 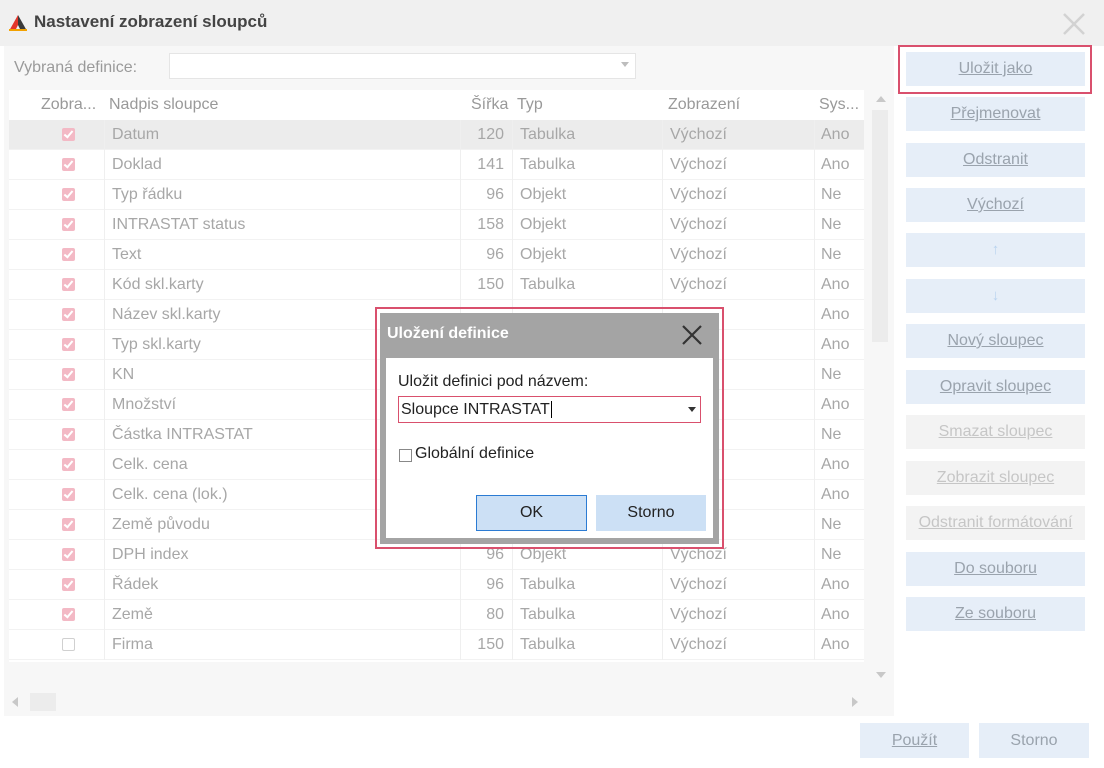 What do you see at coordinates (995, 432) in the screenshot?
I see `delete-column-button: Smazat sloupec` at bounding box center [995, 432].